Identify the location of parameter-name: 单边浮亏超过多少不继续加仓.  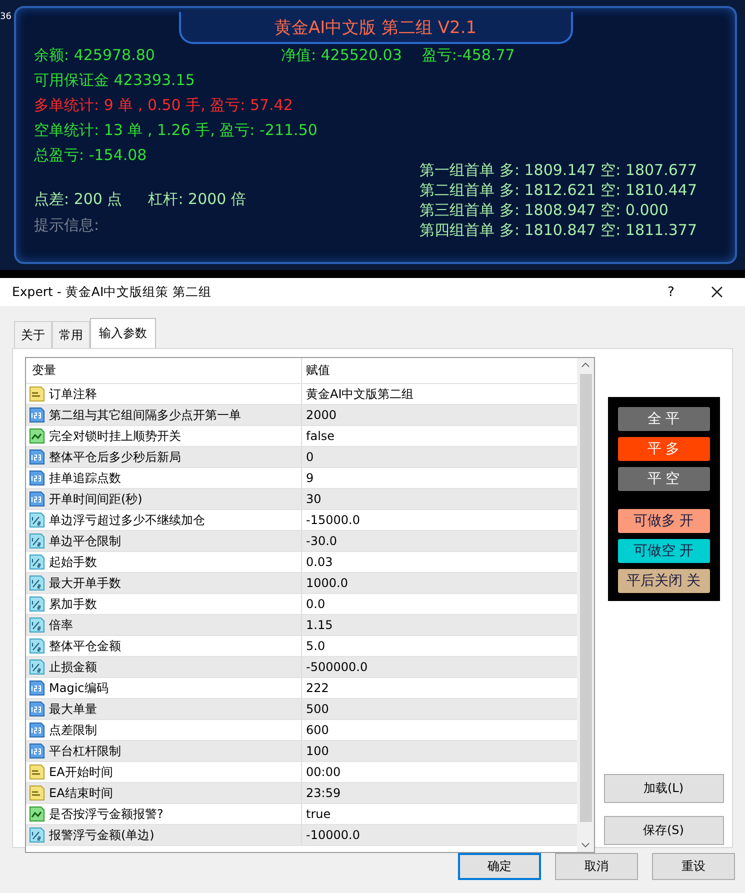
(127, 520).